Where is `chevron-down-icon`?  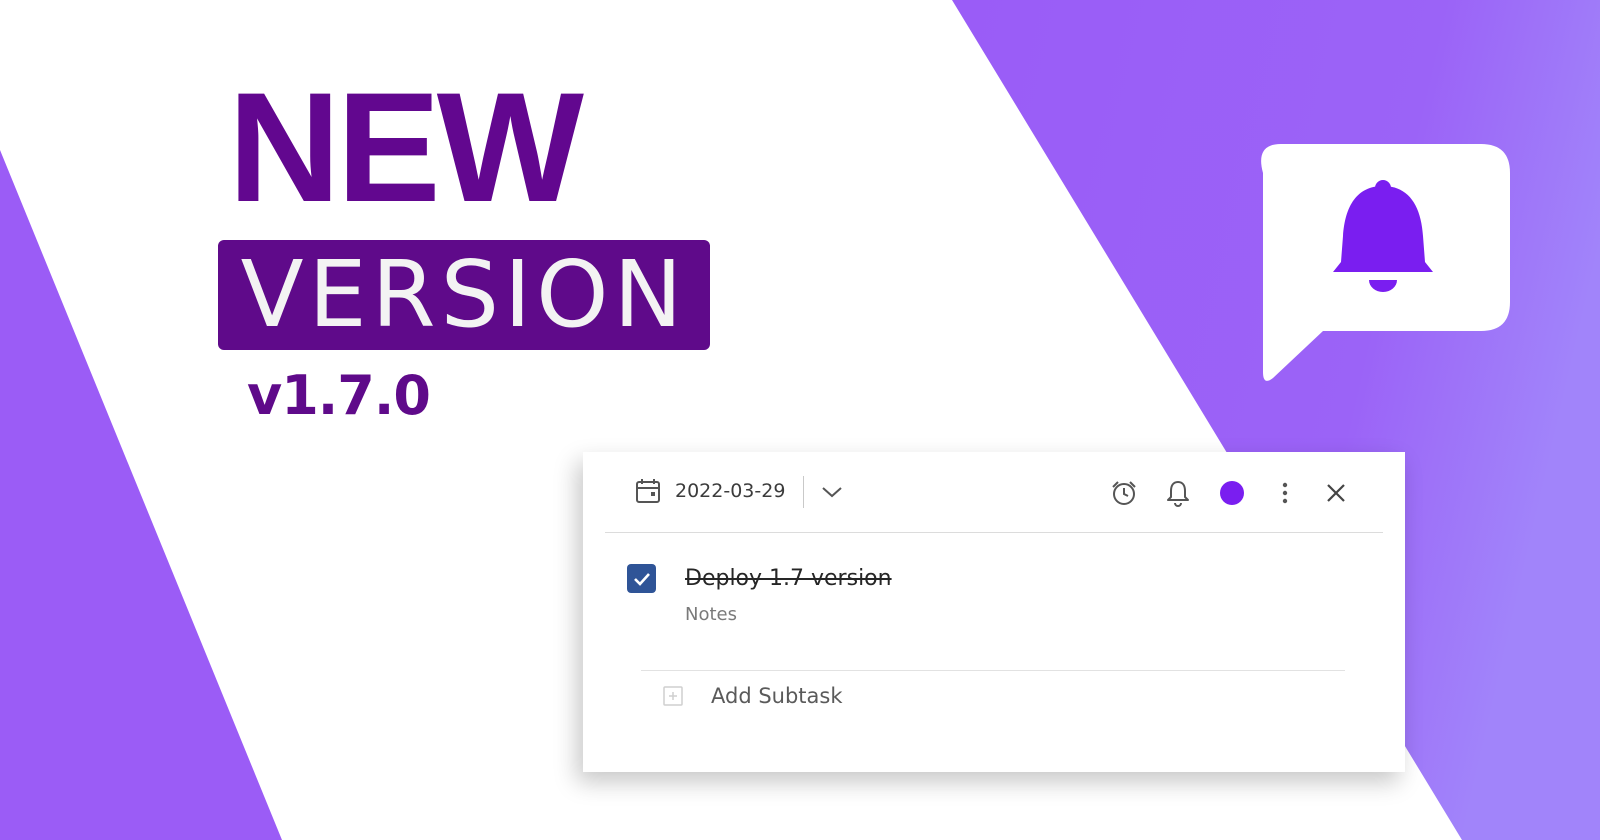
chevron-down-icon is located at coordinates (832, 492).